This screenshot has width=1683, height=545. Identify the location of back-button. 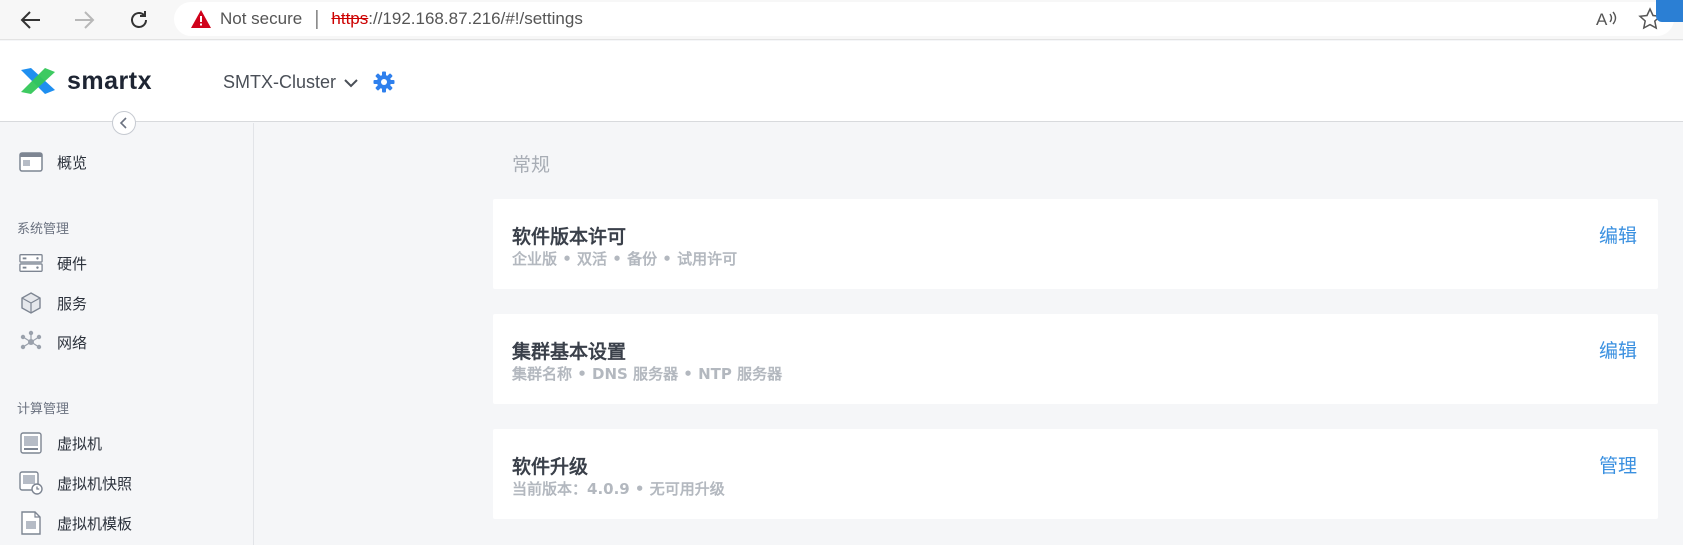
(31, 20).